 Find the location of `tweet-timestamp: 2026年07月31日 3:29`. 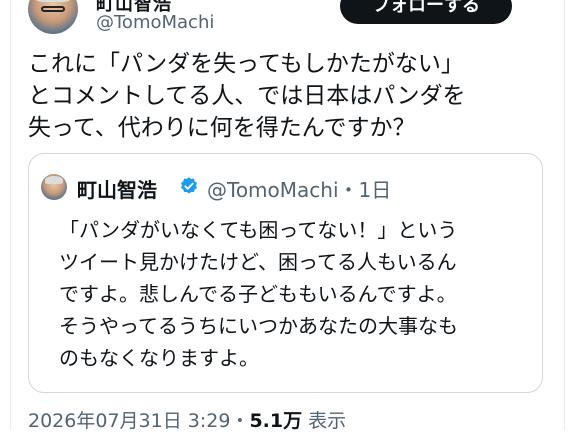

tweet-timestamp: 2026年07月31日 3:29 is located at coordinates (129, 421).